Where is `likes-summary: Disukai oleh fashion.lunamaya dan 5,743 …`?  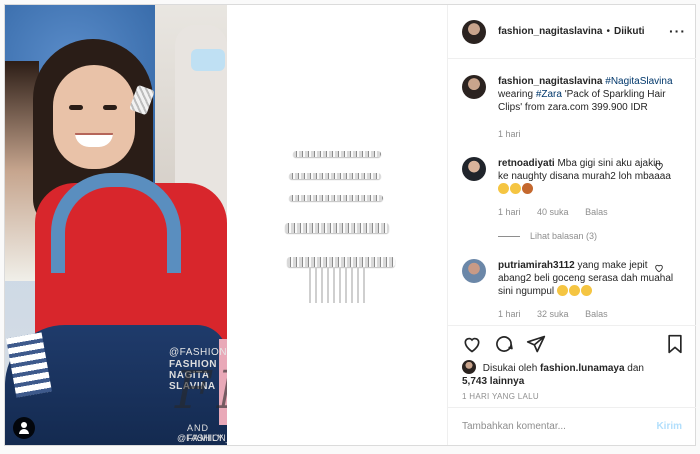
likes-summary: Disukai oleh fashion.lunamaya dan 5,743 … is located at coordinates (553, 374).